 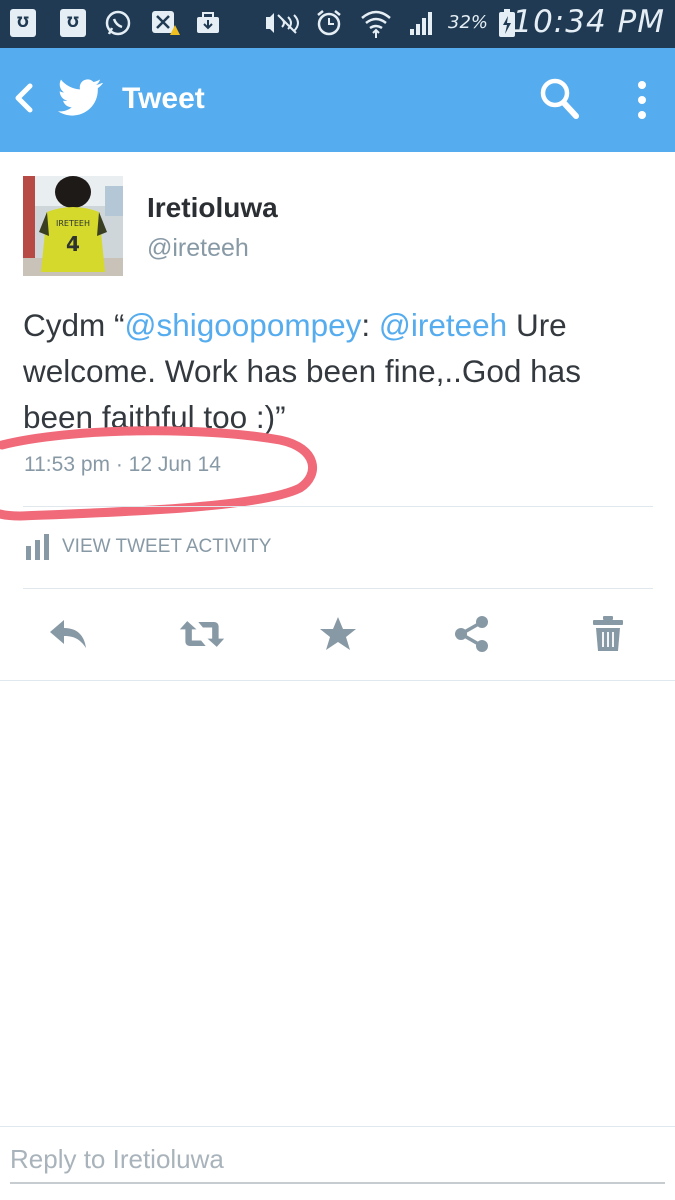 I want to click on delete-button, so click(x=608, y=634).